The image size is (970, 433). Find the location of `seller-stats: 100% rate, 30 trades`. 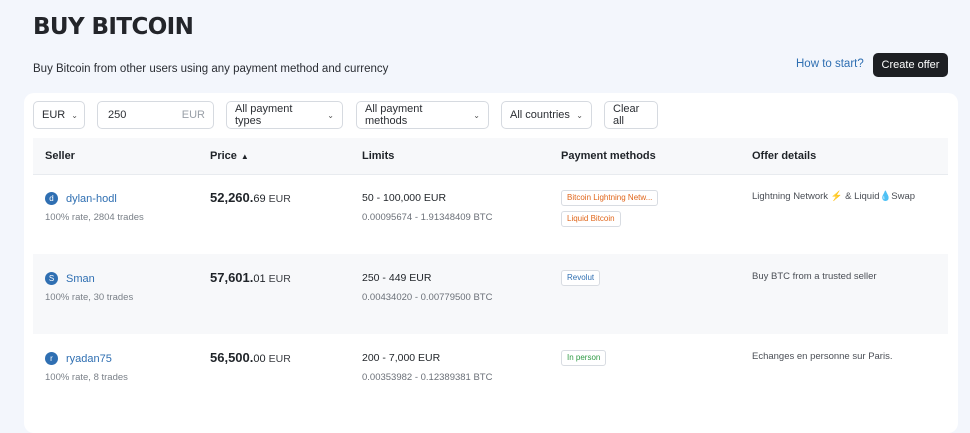

seller-stats: 100% rate, 30 trades is located at coordinates (89, 297).